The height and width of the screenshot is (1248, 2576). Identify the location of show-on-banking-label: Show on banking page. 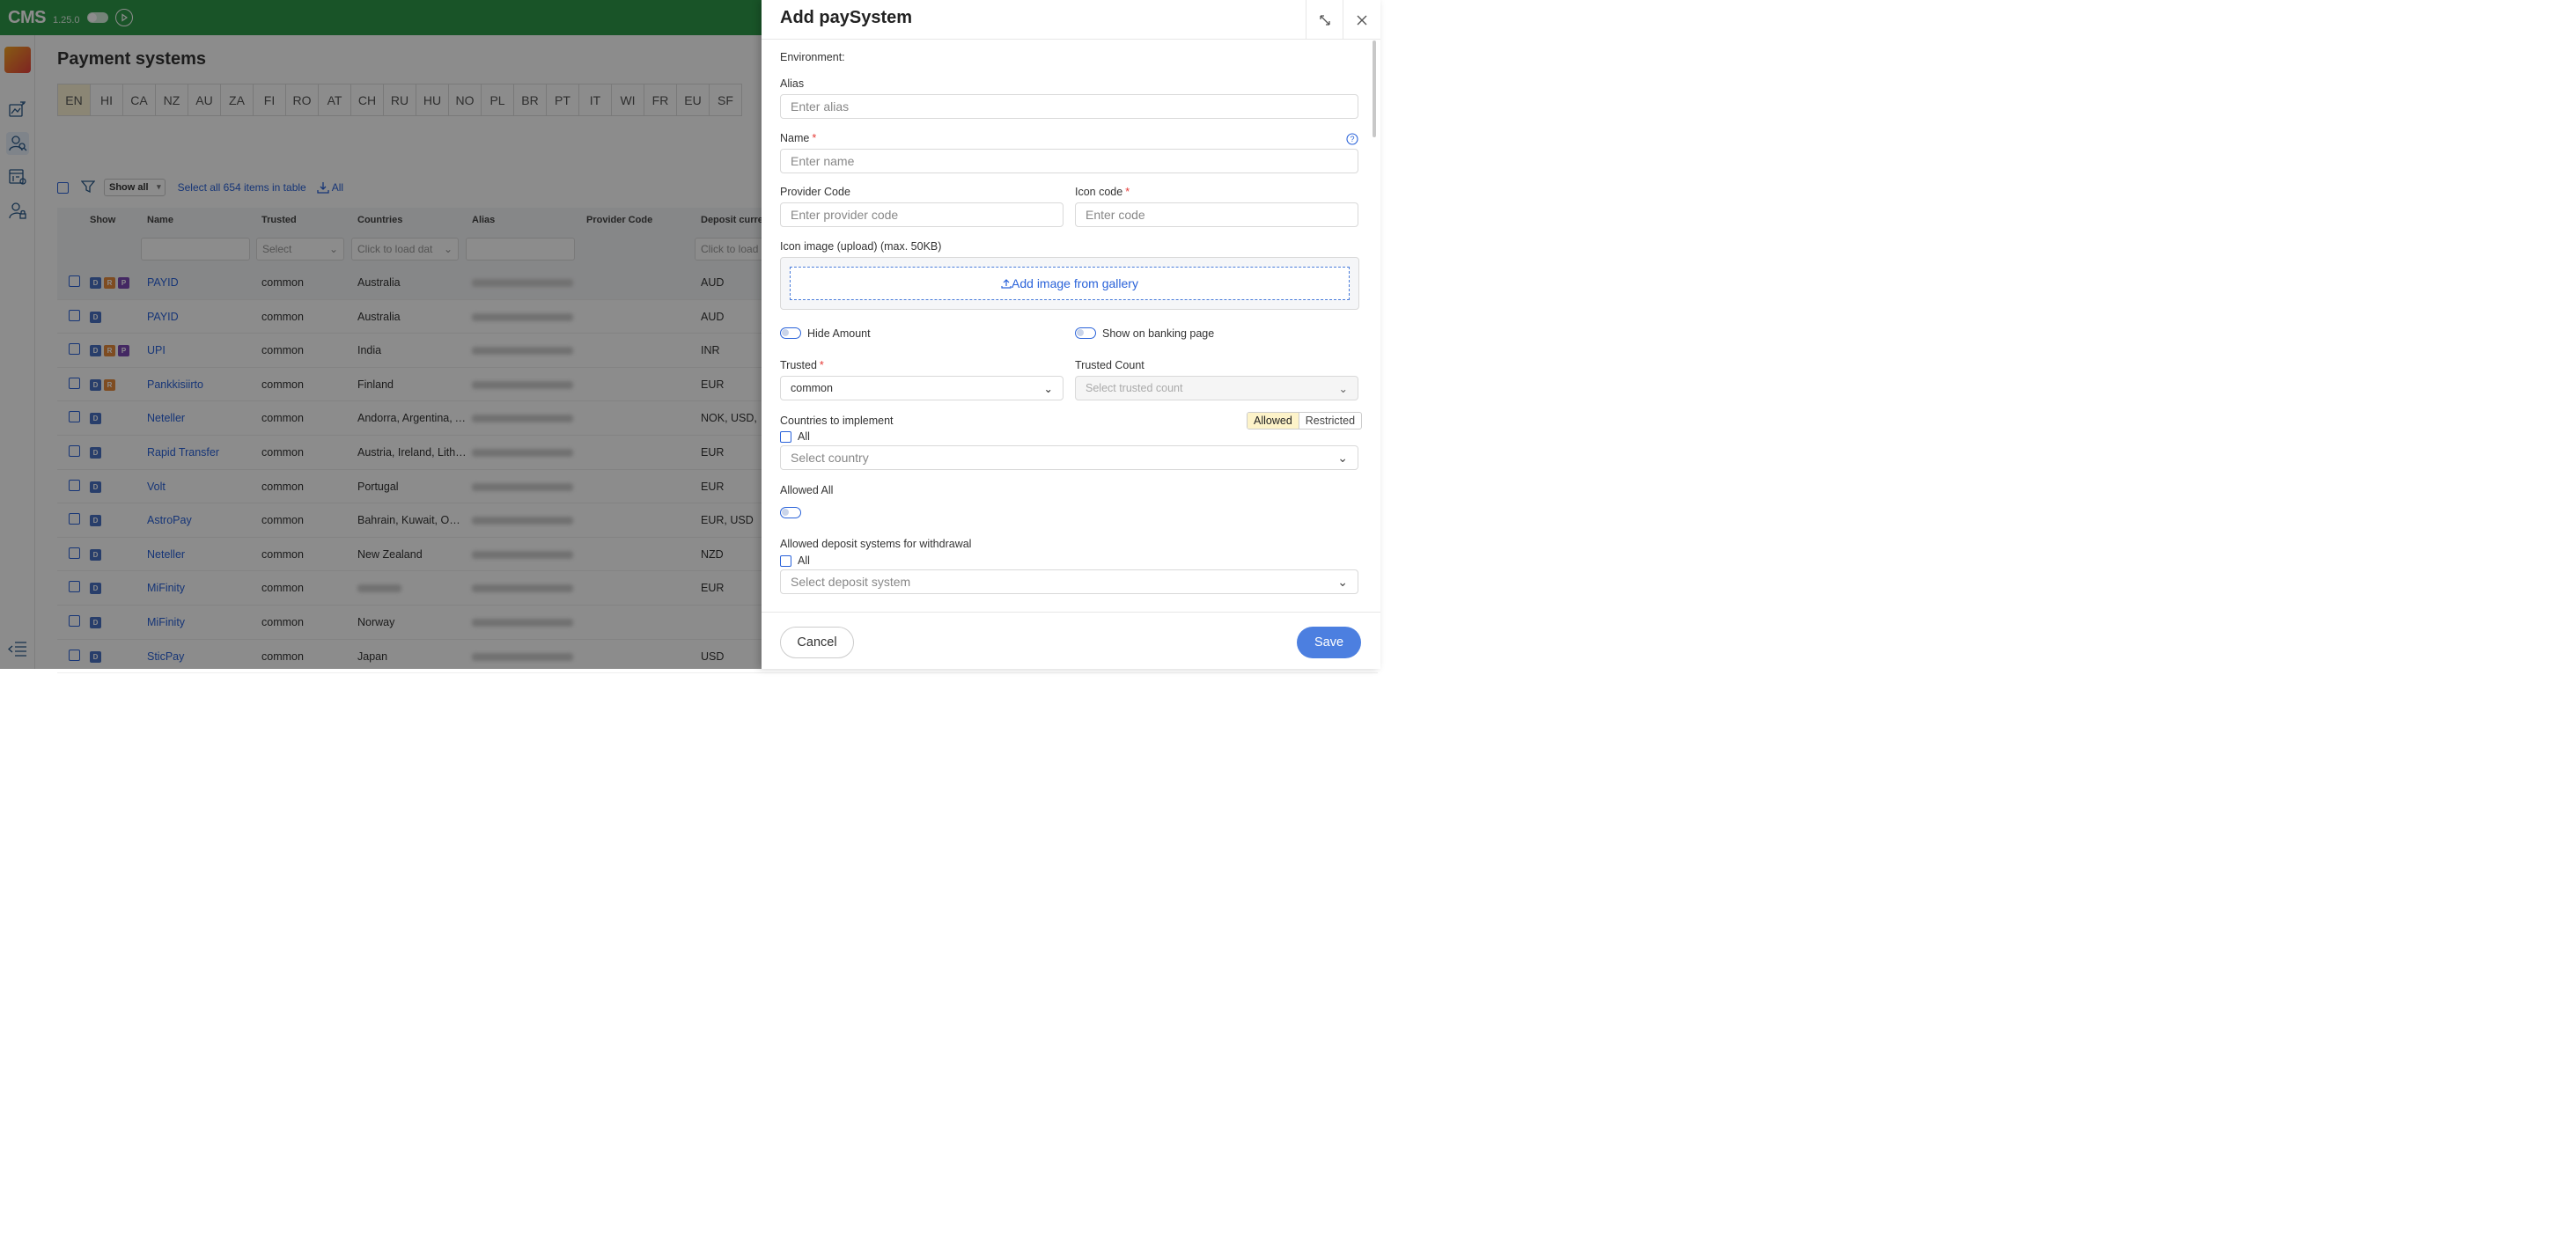
(1159, 333).